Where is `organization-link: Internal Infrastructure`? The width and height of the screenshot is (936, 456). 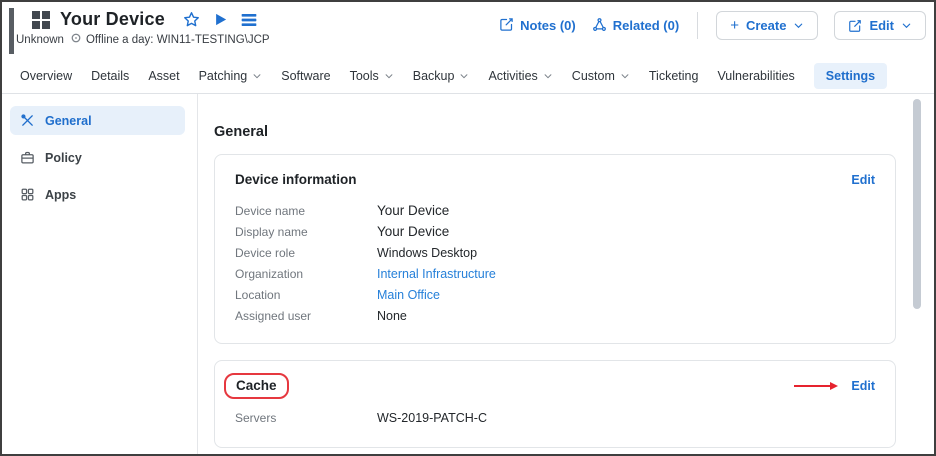 organization-link: Internal Infrastructure is located at coordinates (436, 274).